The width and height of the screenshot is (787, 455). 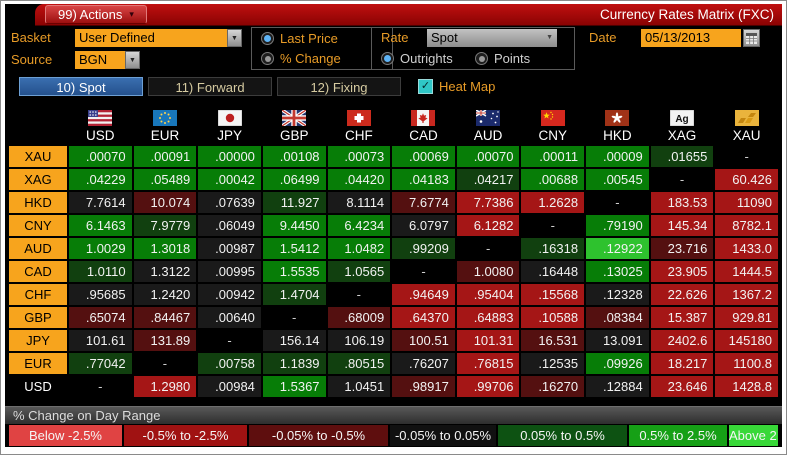 I want to click on rate-cell-eur-cny: .12535, so click(x=553, y=363).